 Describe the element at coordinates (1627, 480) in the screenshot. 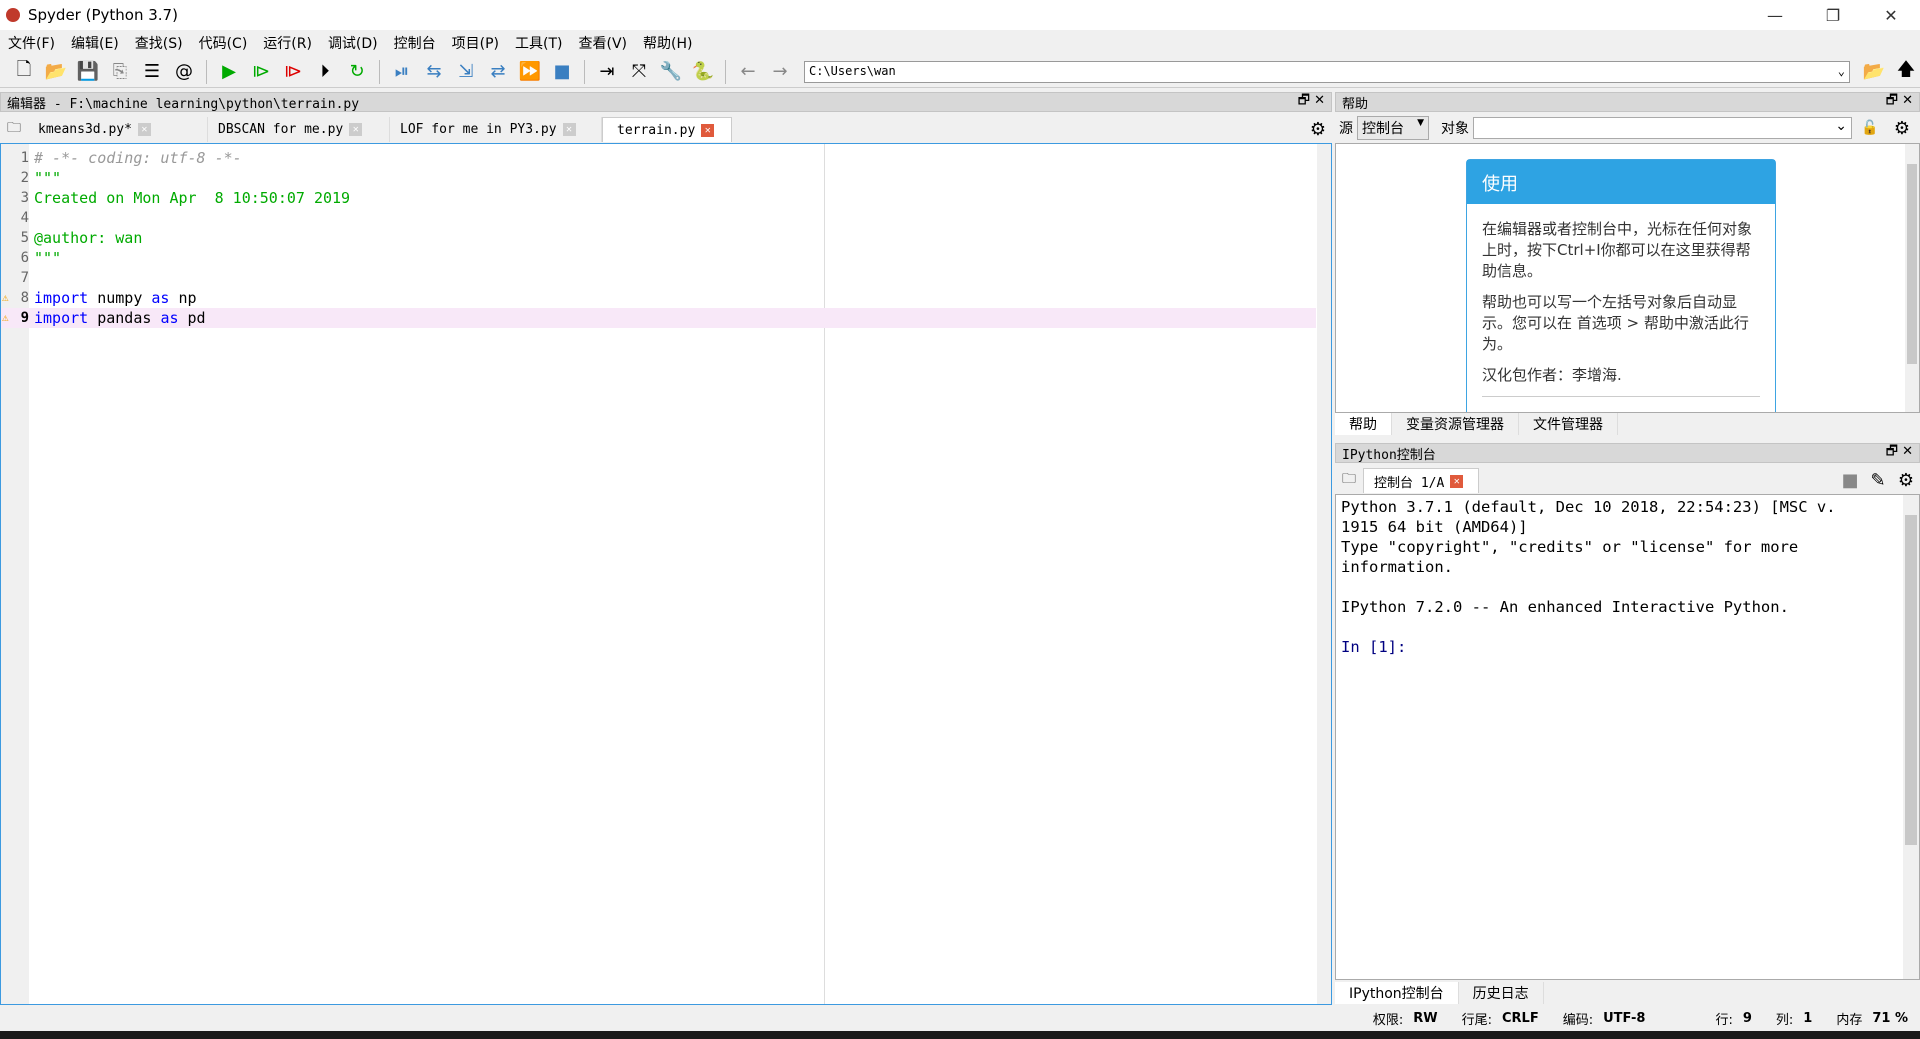

I see `console-tabs: 🗀 控制台 1/A ✕ ■ ✎ ⚙` at that location.